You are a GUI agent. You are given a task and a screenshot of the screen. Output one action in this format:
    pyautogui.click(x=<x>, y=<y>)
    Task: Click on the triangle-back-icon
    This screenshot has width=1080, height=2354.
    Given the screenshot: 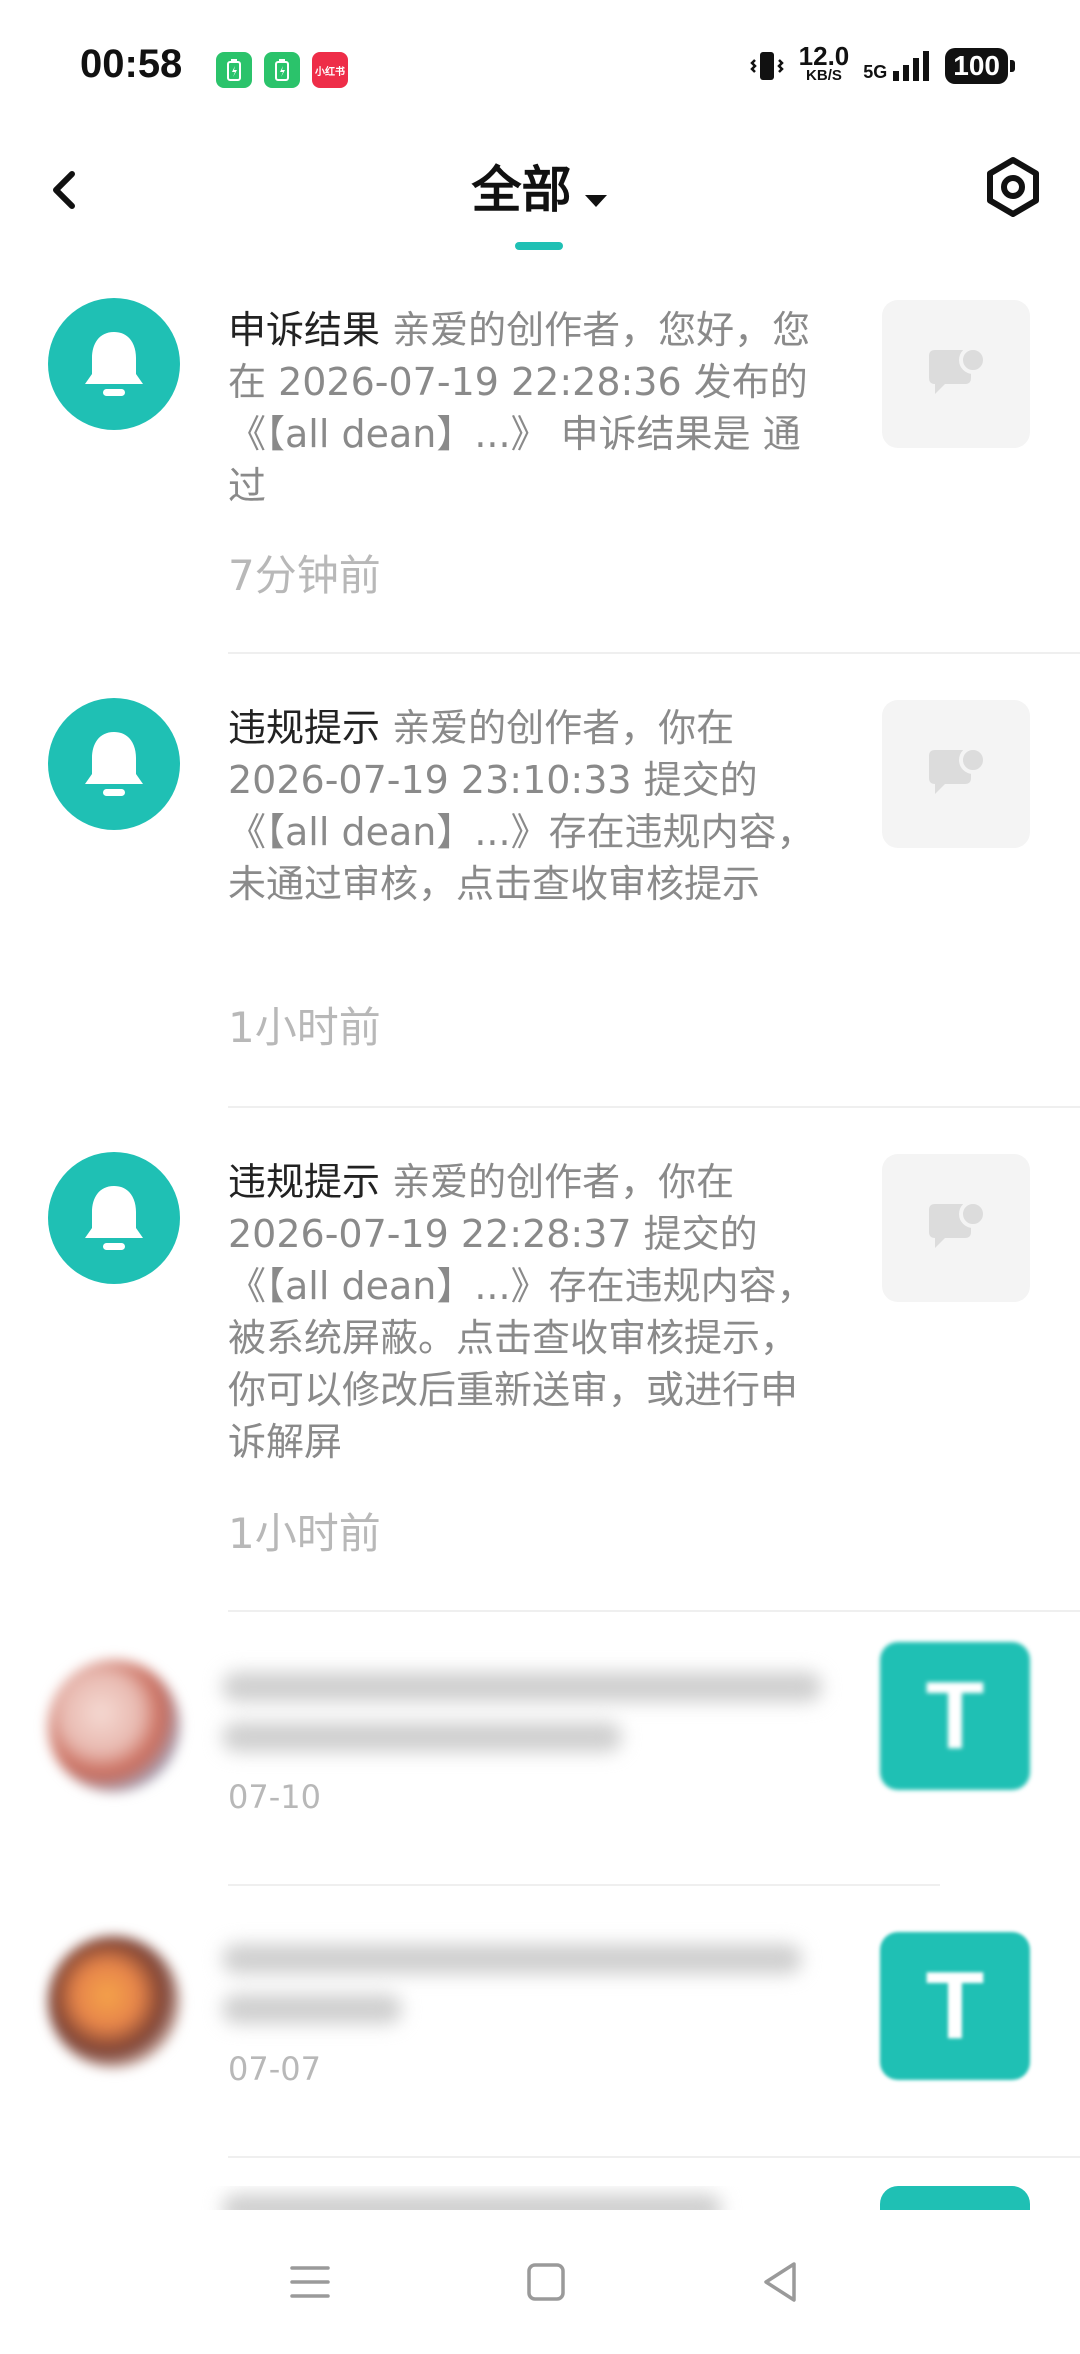 What is the action you would take?
    pyautogui.click(x=780, y=2282)
    